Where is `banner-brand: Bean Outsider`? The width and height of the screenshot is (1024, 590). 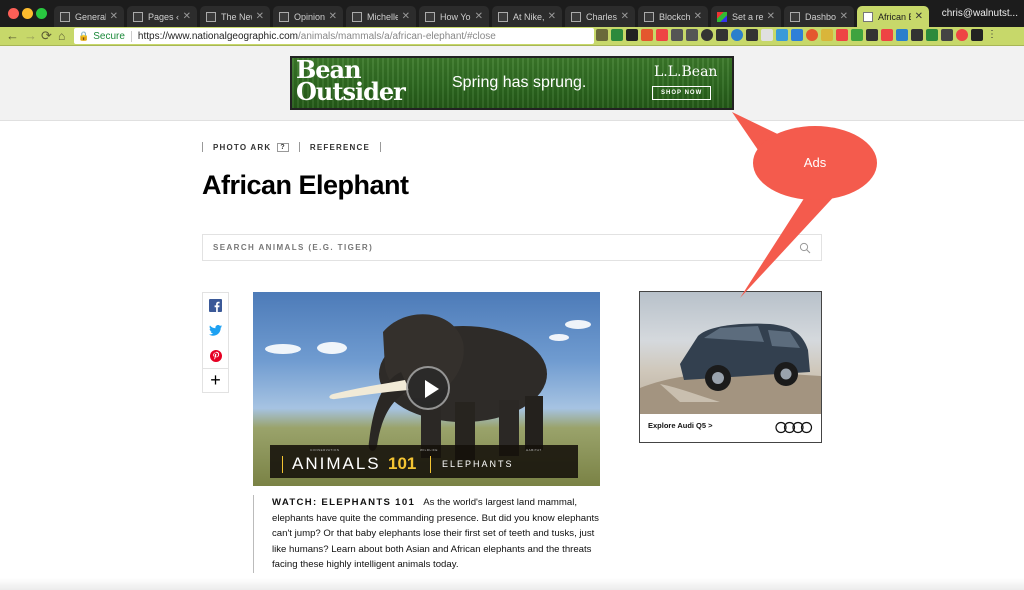
banner-brand: Bean Outsider is located at coordinates (351, 81).